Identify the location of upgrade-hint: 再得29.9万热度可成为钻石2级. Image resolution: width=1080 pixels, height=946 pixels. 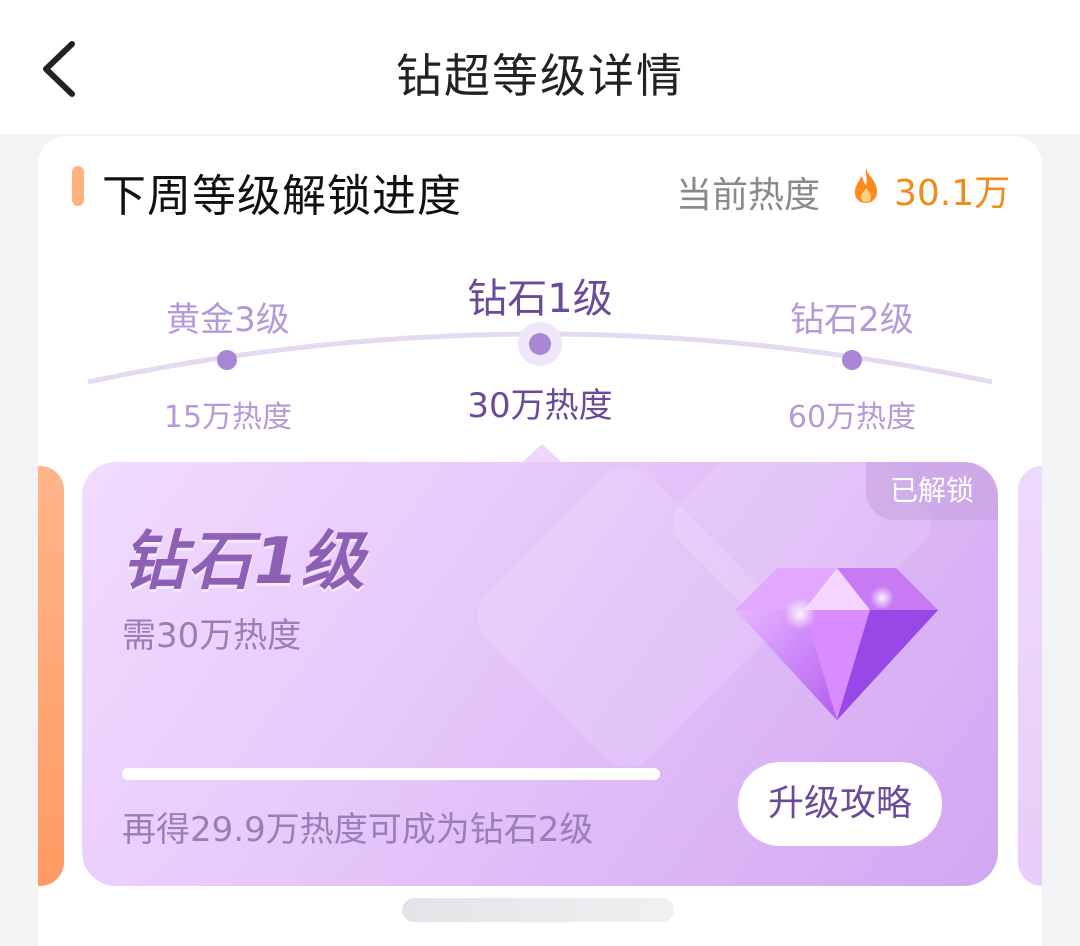
(358, 830).